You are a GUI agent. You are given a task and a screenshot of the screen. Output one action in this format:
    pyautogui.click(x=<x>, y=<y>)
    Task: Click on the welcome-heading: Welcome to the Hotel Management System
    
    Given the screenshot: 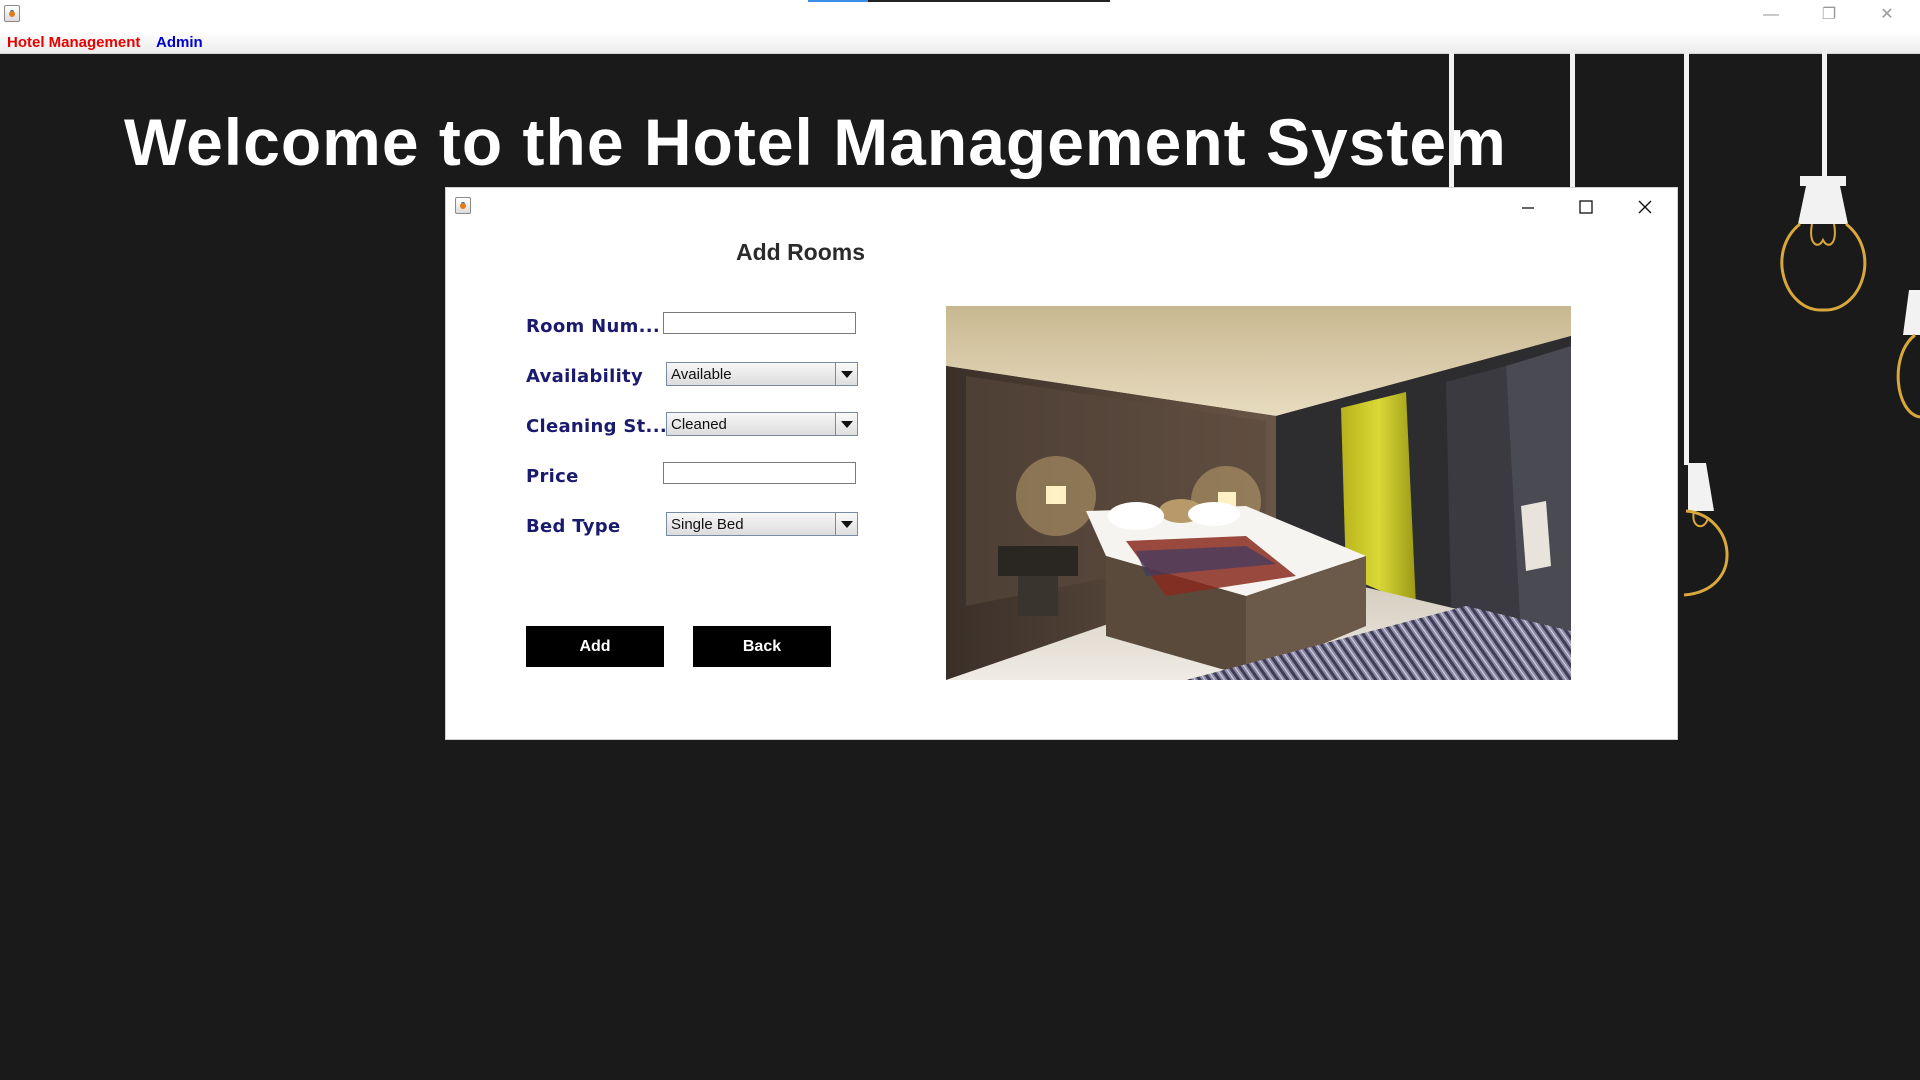 What is the action you would take?
    pyautogui.click(x=815, y=142)
    